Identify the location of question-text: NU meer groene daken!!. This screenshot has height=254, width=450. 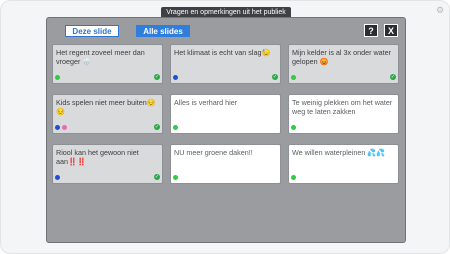
(213, 152).